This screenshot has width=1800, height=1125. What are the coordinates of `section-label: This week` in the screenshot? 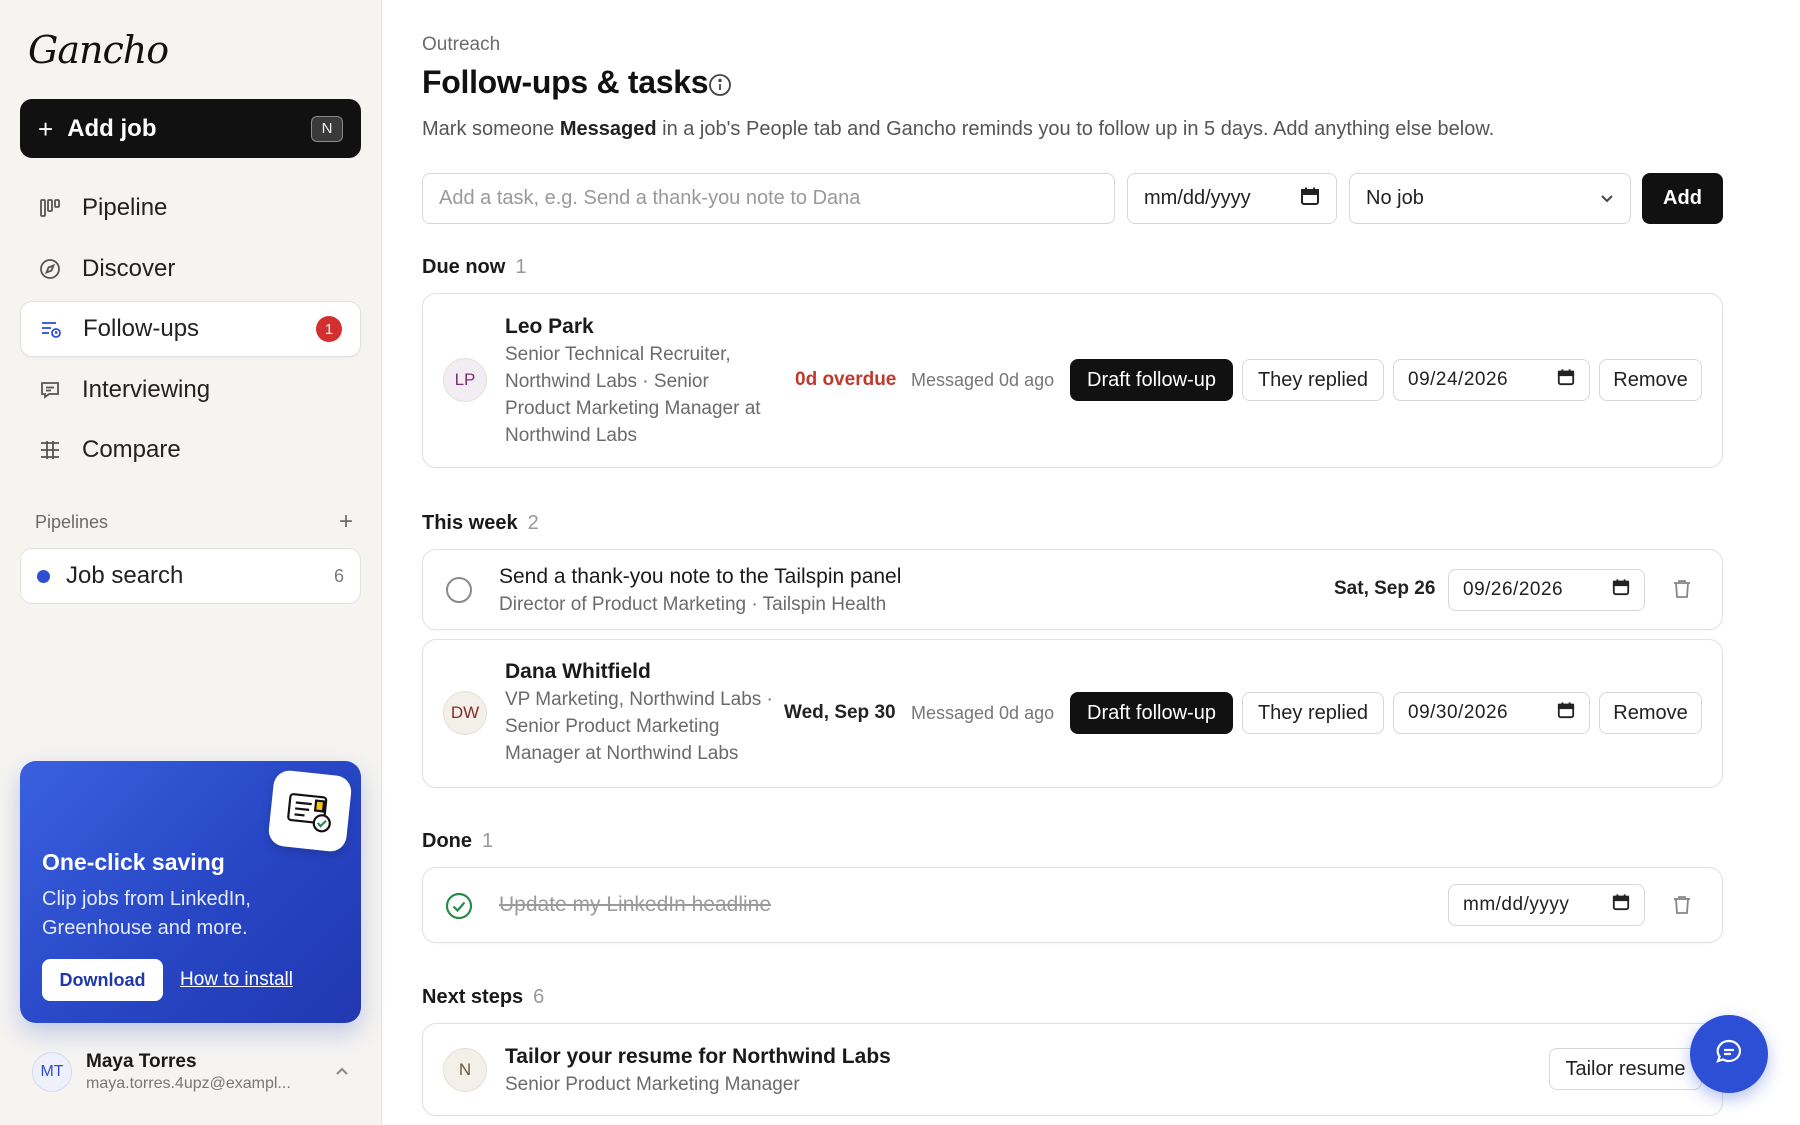 It's located at (470, 523).